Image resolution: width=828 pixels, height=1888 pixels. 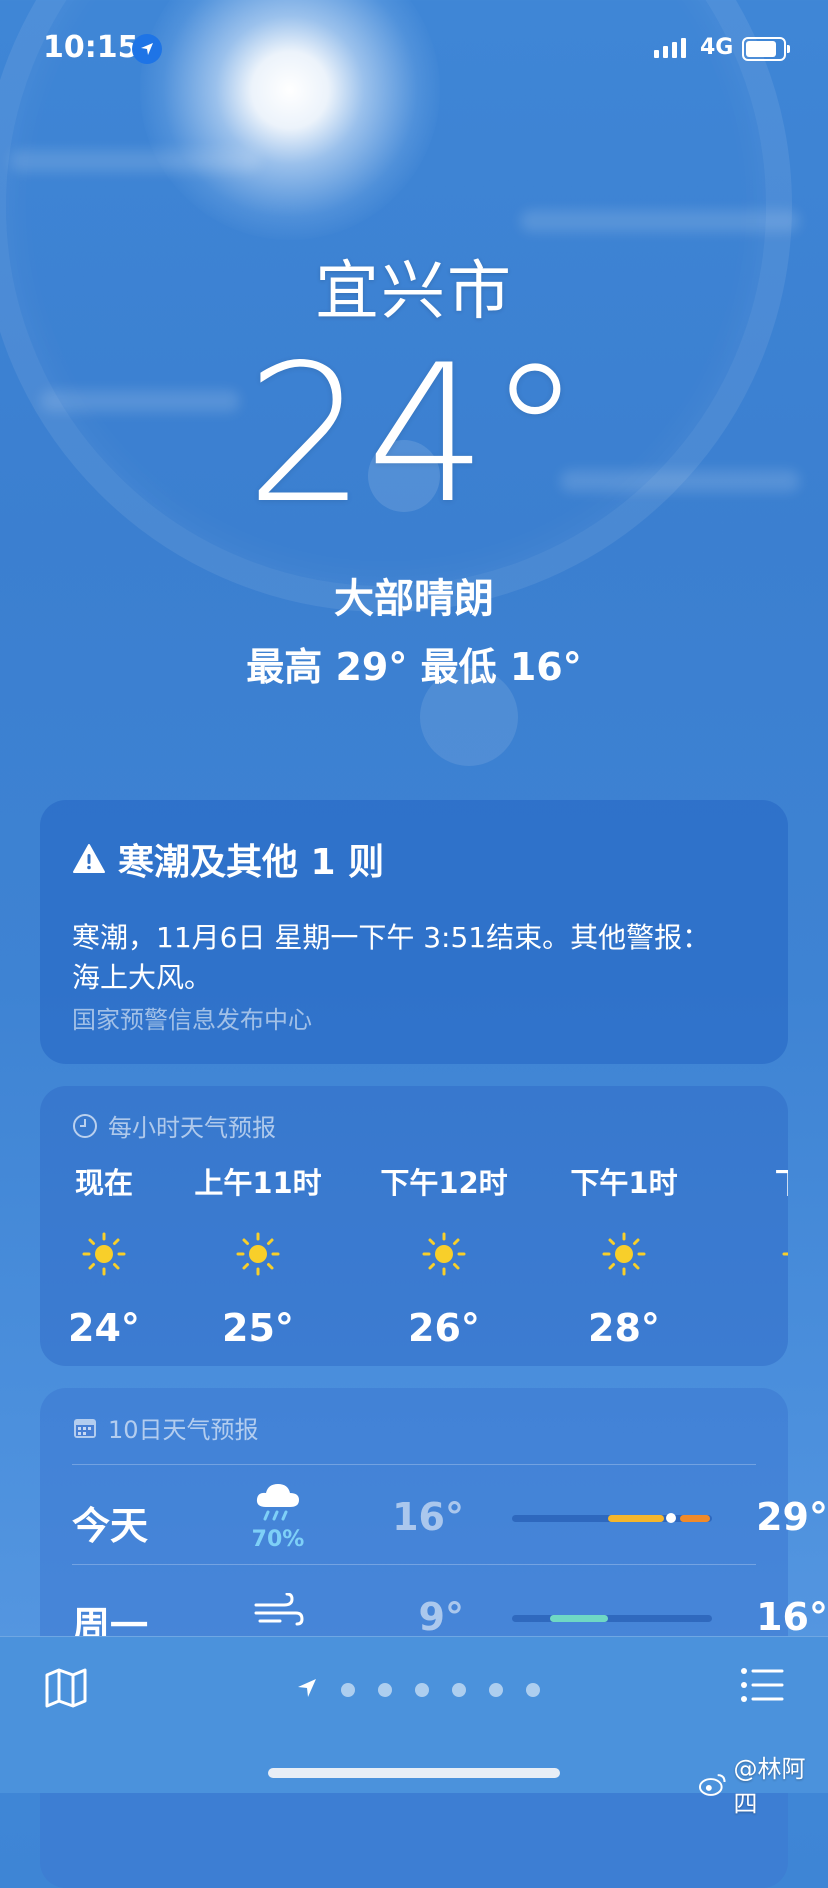 I want to click on hour-temp: 25°, so click(x=258, y=1328).